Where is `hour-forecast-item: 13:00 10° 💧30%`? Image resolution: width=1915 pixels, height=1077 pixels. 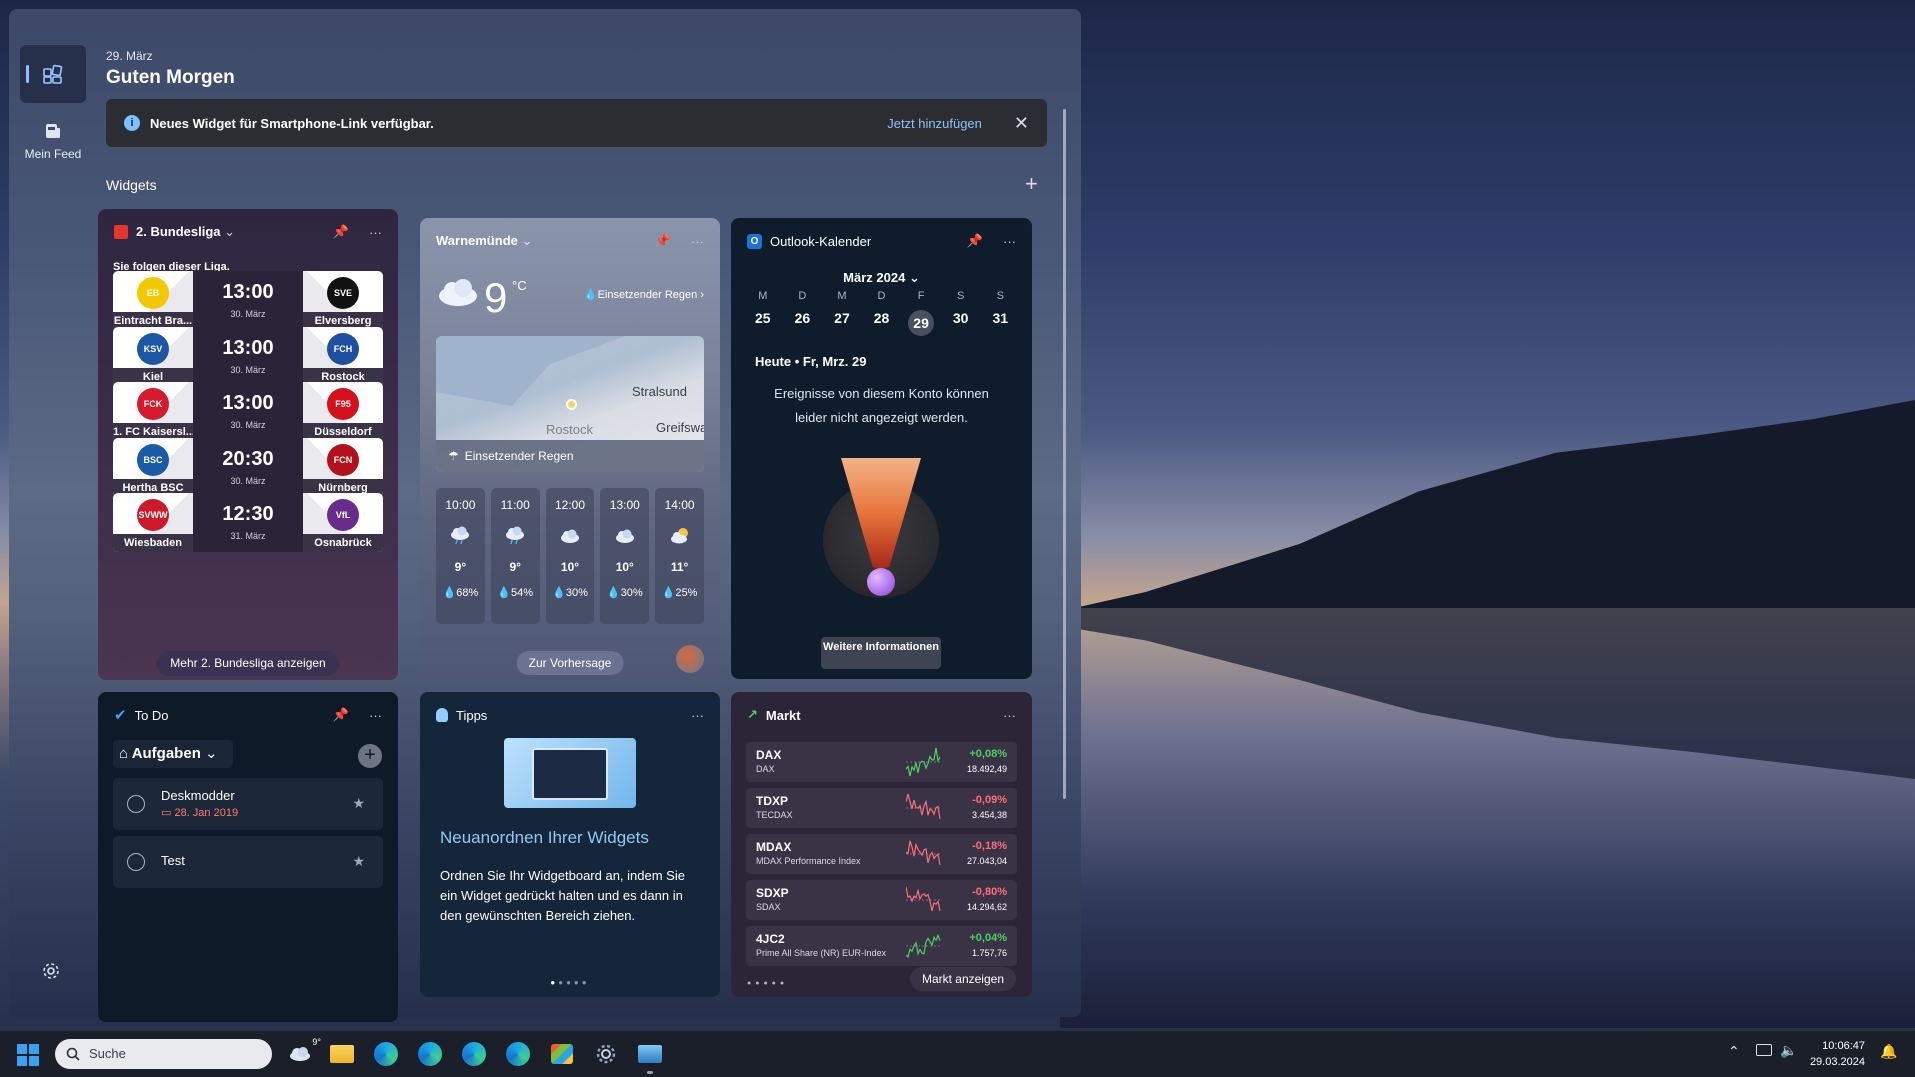
hour-forecast-item: 13:00 10° 💧30% is located at coordinates (625, 556).